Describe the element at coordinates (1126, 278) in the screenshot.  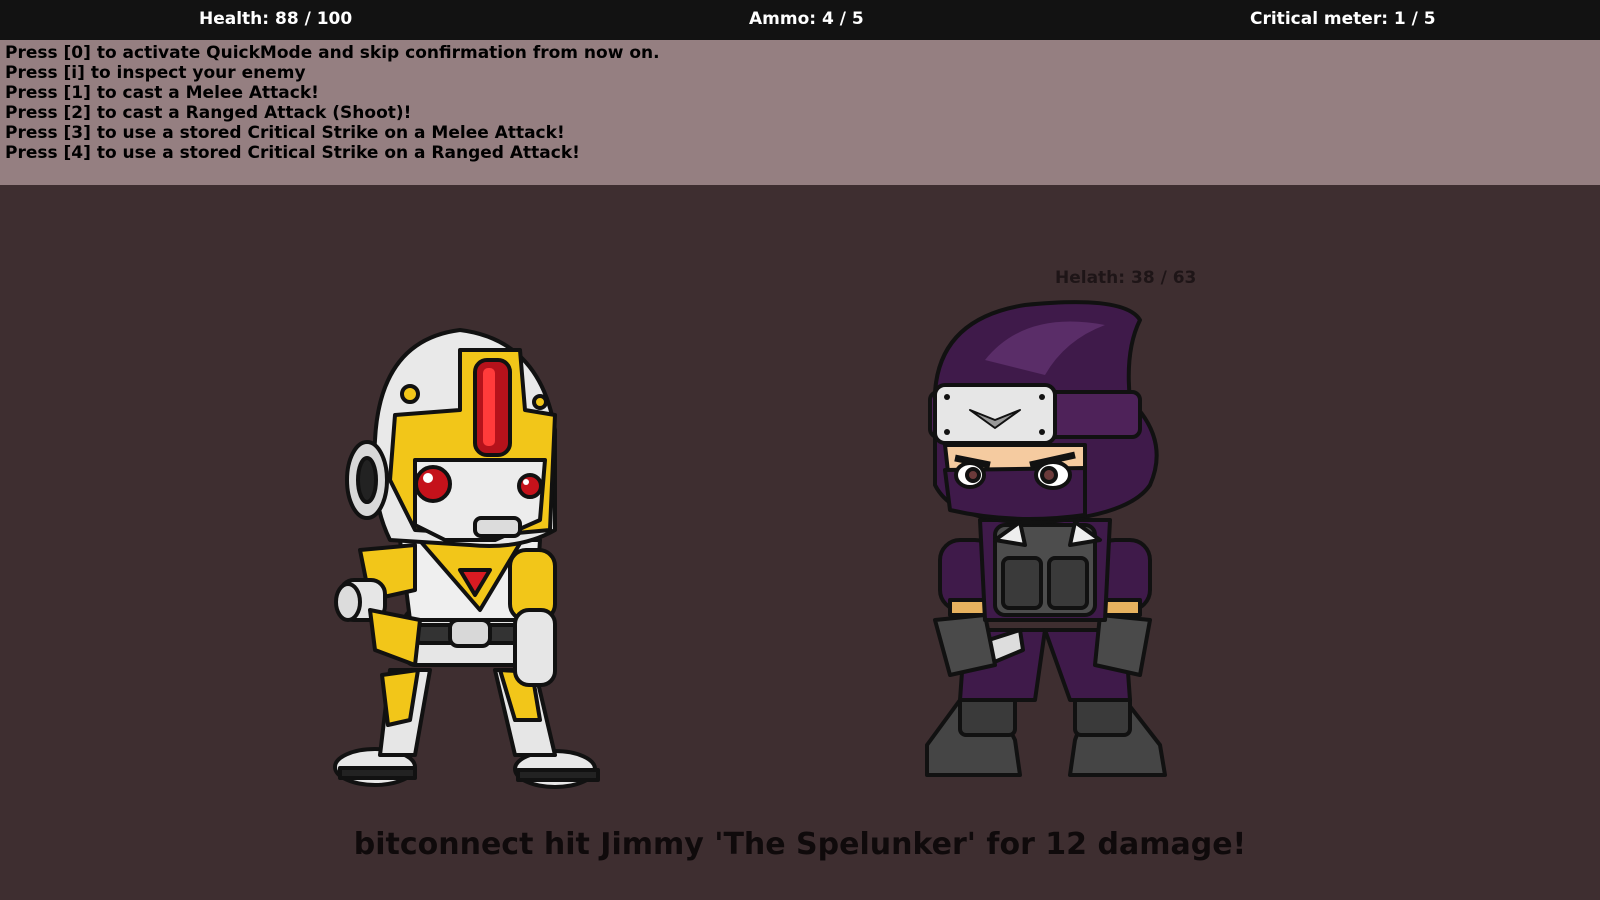
I see `enemy-health-text: Helath: 38 / 63` at that location.